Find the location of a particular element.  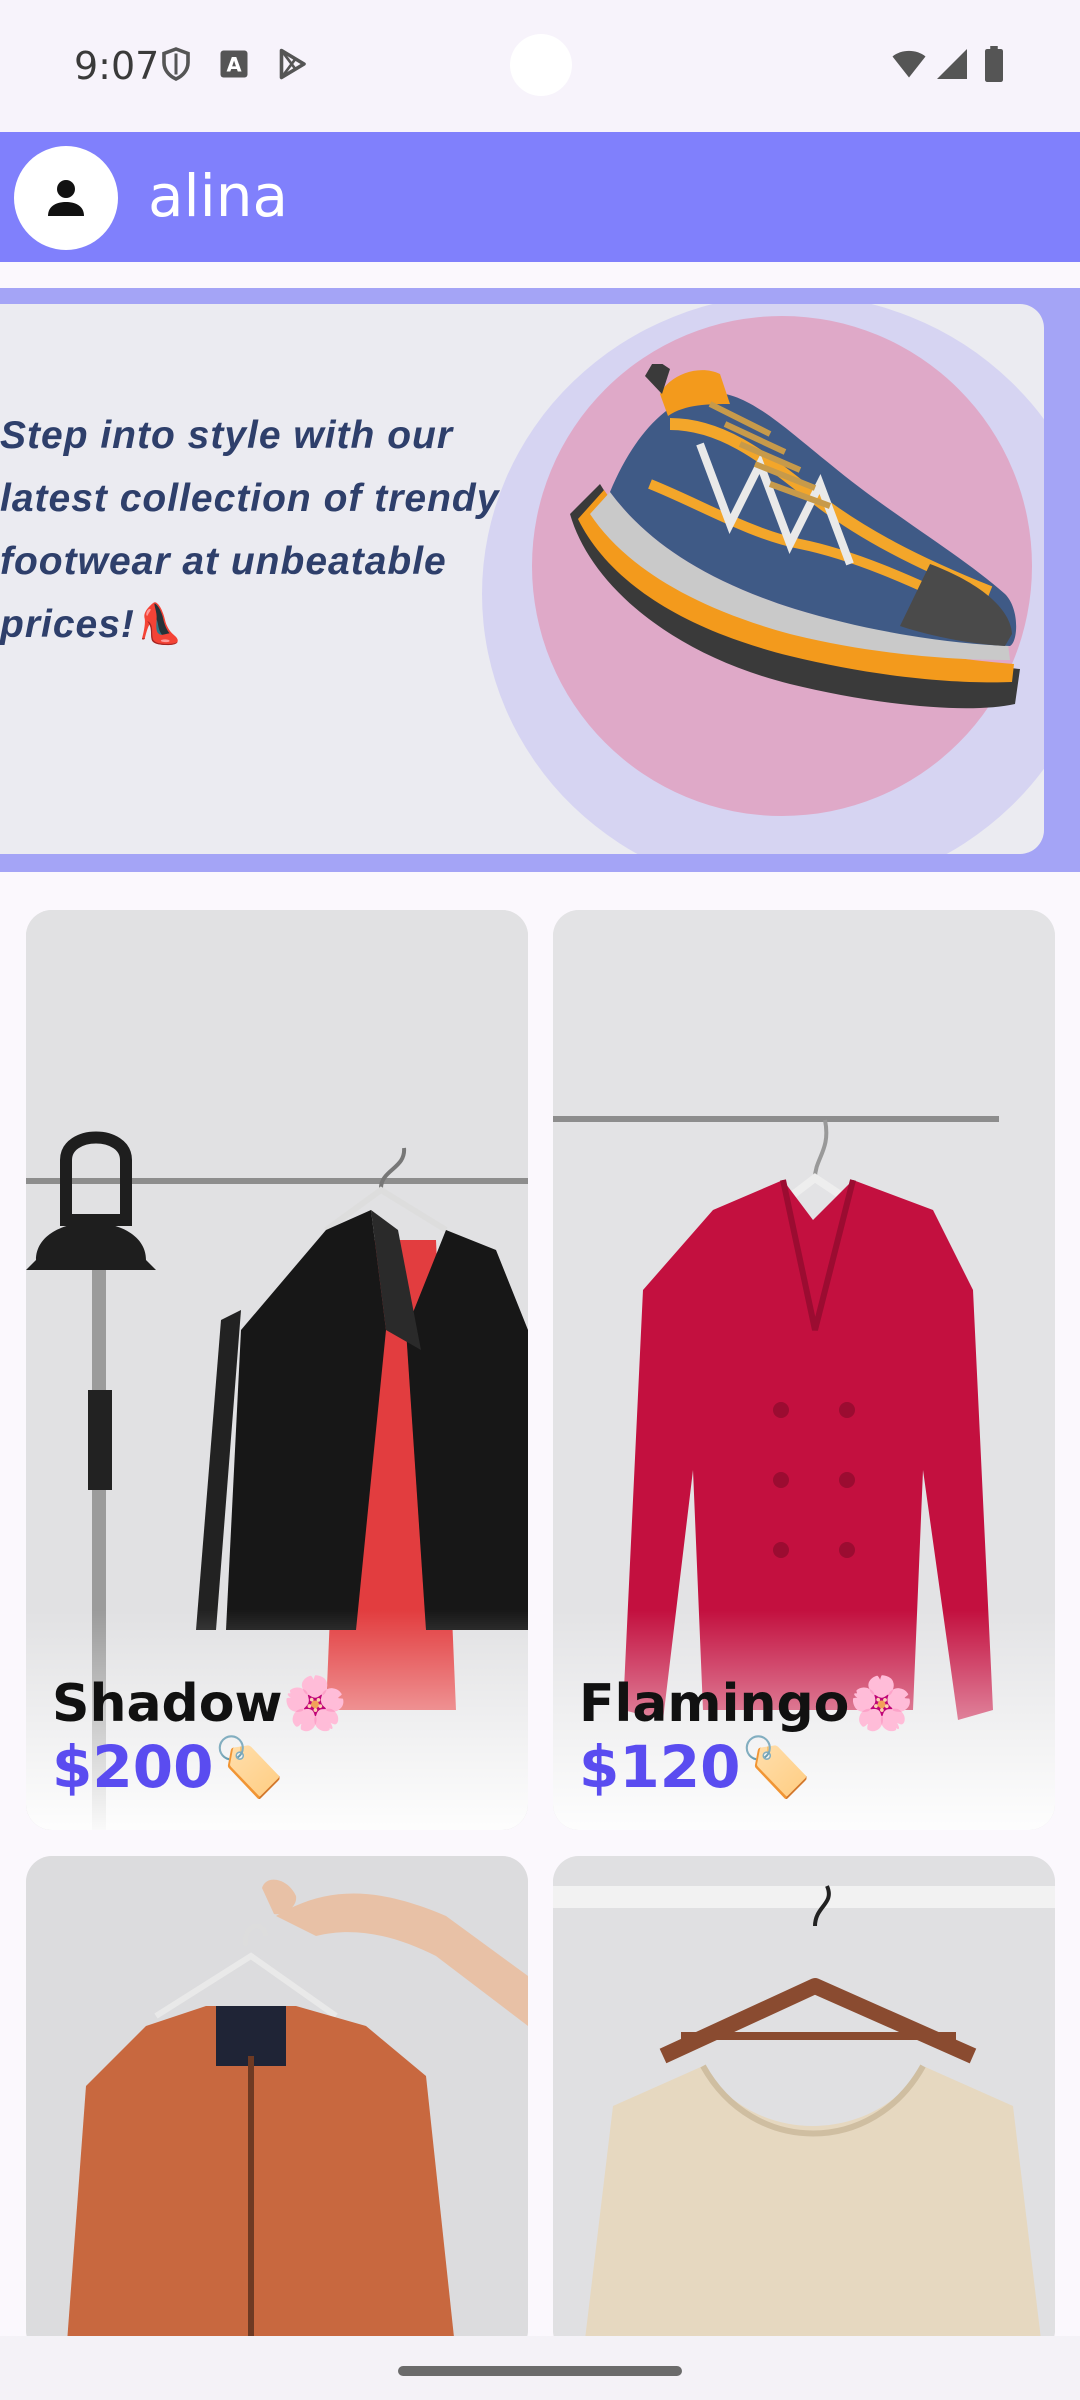

status-time: 9:07 is located at coordinates (117, 66).